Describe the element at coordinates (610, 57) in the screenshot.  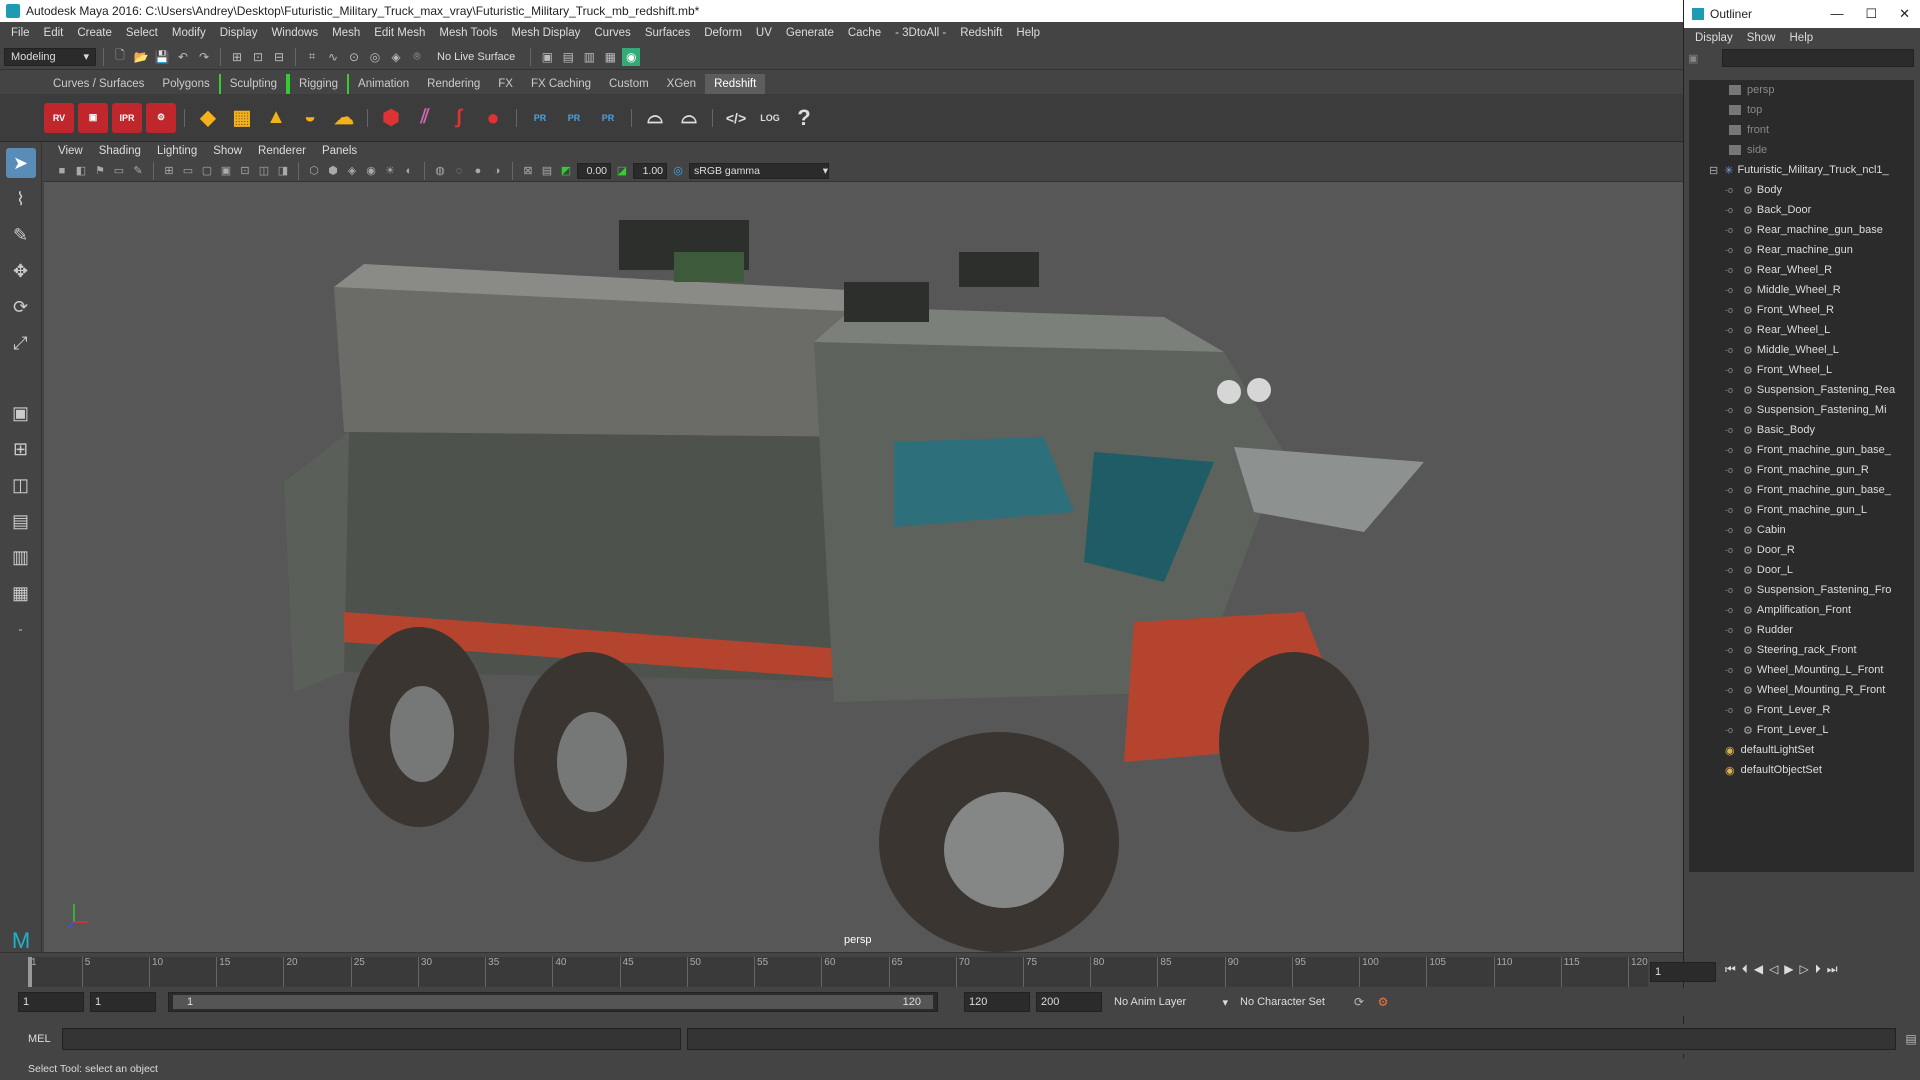
I see `hypershade-icon: ▦` at that location.